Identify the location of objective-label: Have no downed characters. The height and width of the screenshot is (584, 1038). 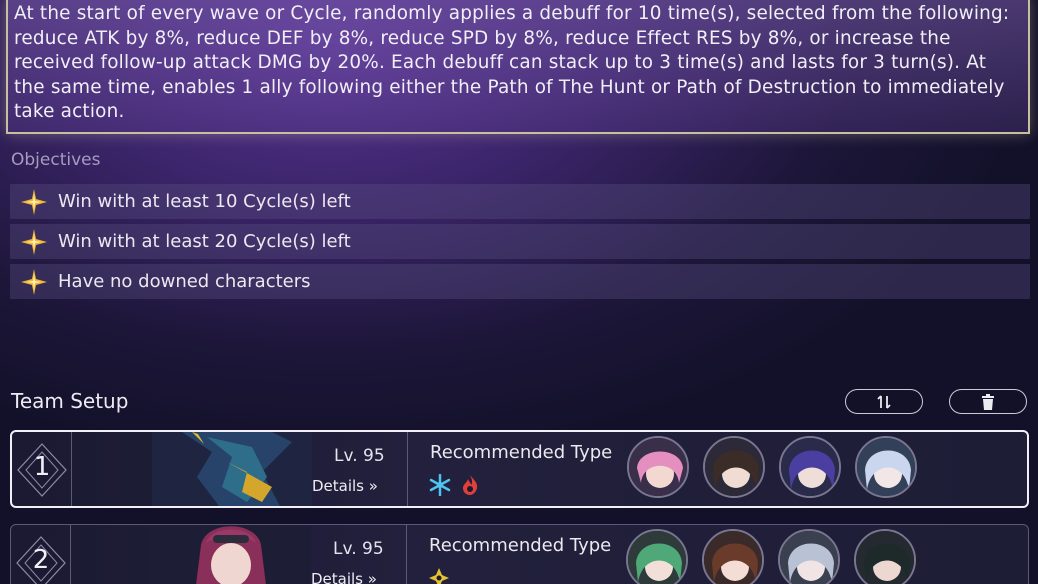
(184, 281).